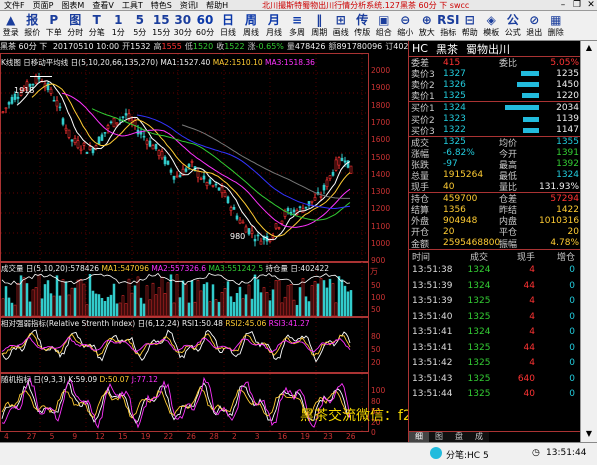 The image size is (597, 465). I want to click on minimize-icon: –, so click(563, 5).